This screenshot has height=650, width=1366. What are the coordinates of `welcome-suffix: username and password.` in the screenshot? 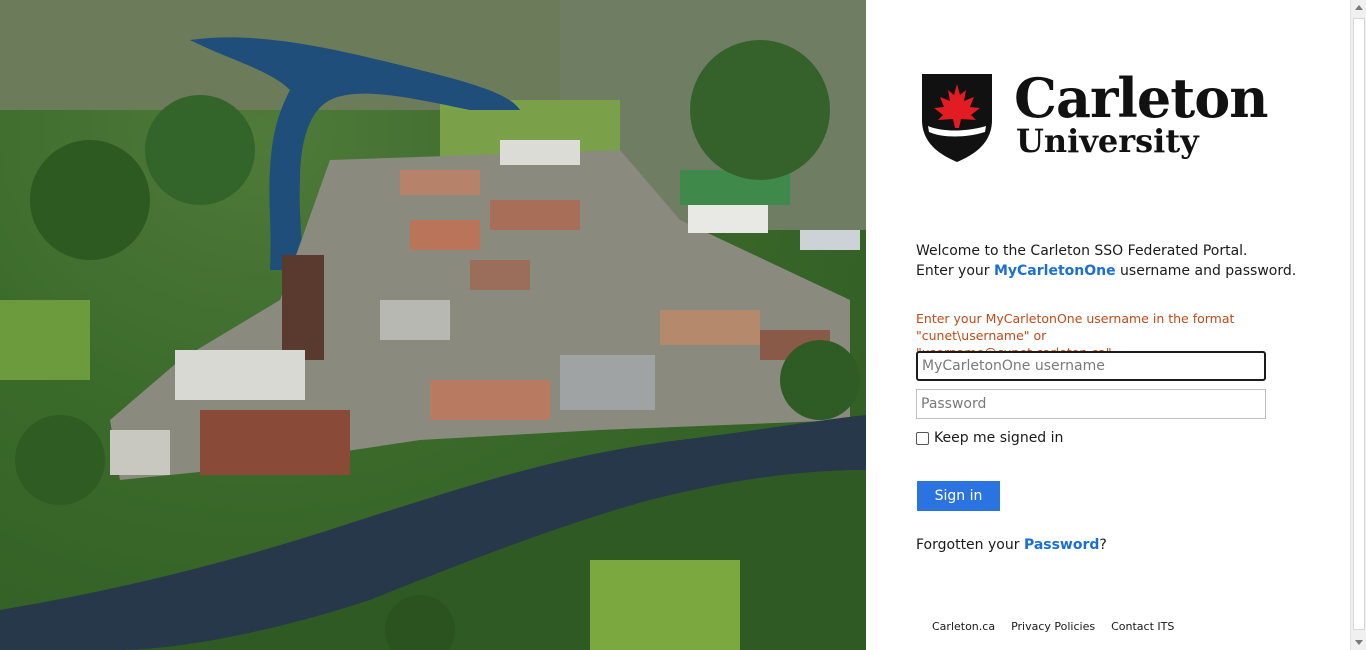 It's located at (1206, 271).